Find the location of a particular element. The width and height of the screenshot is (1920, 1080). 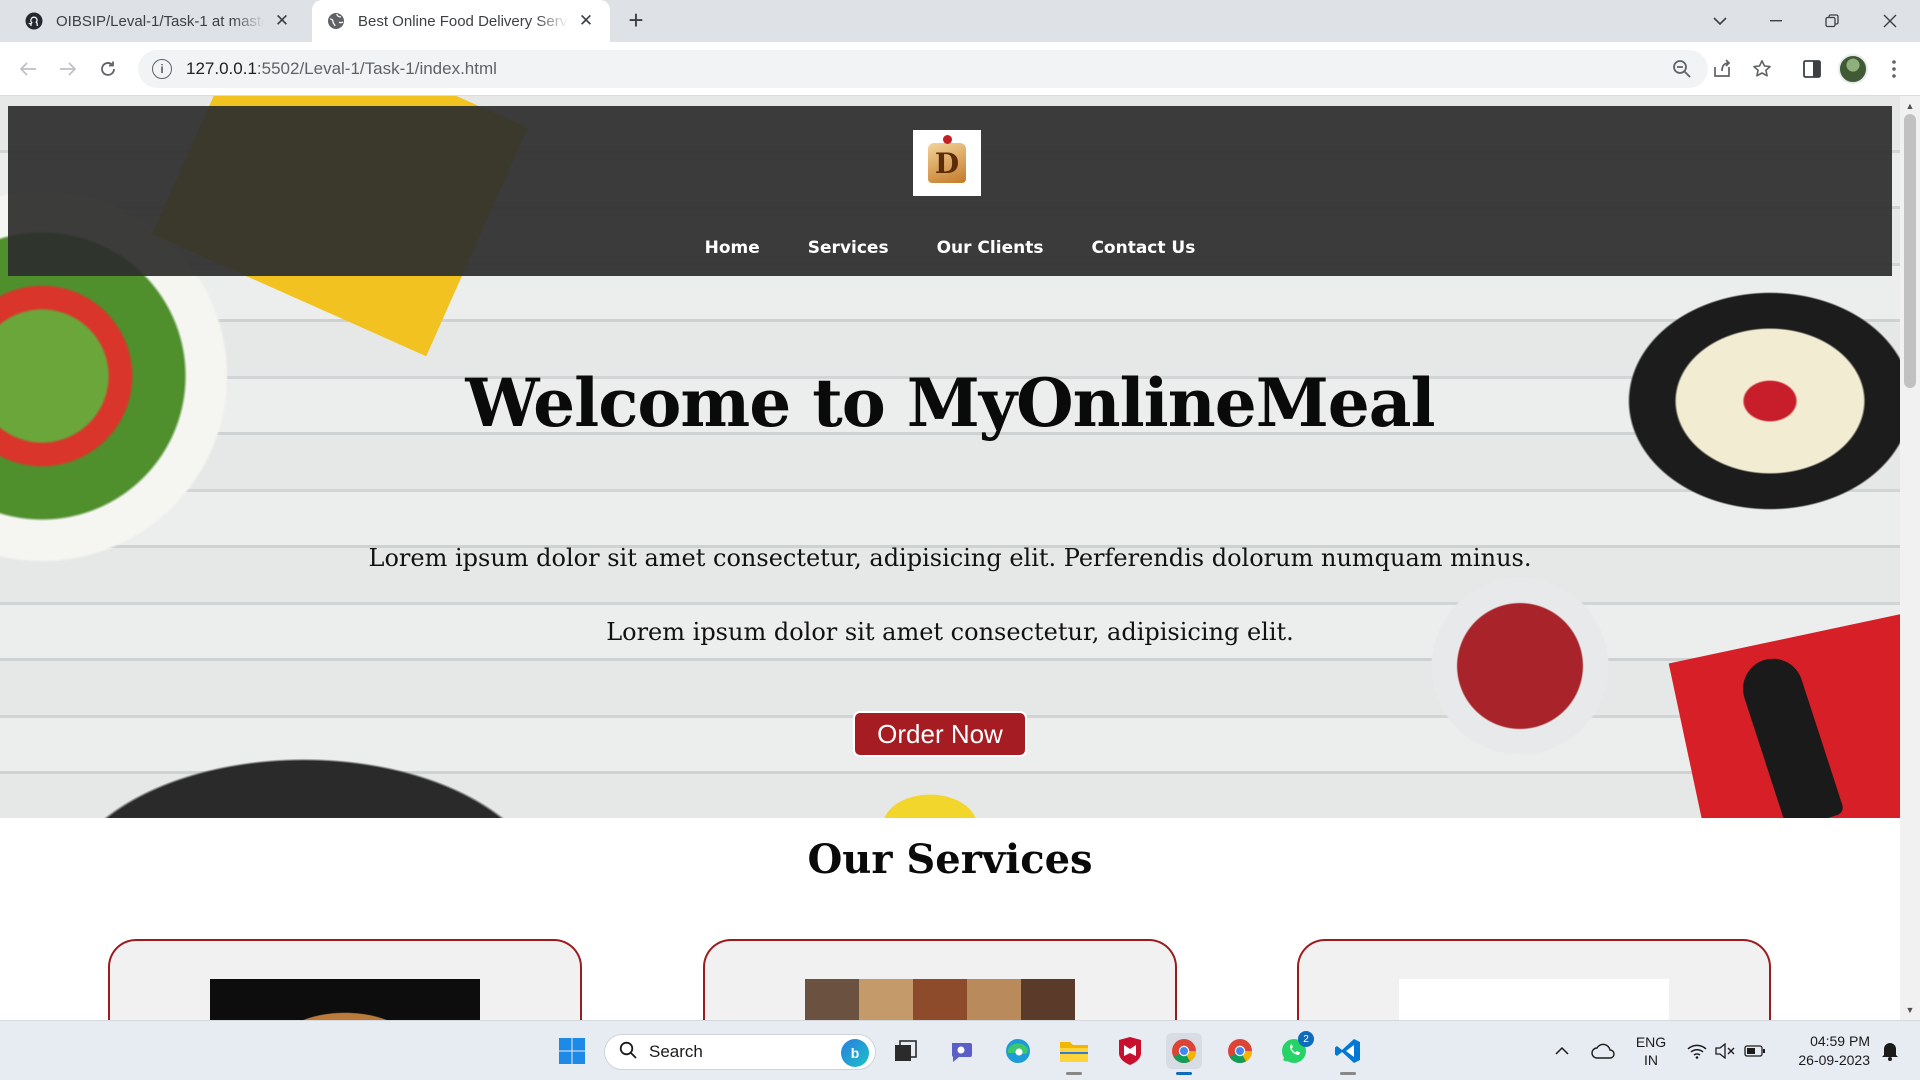

order-now-button: Order Now is located at coordinates (940, 734).